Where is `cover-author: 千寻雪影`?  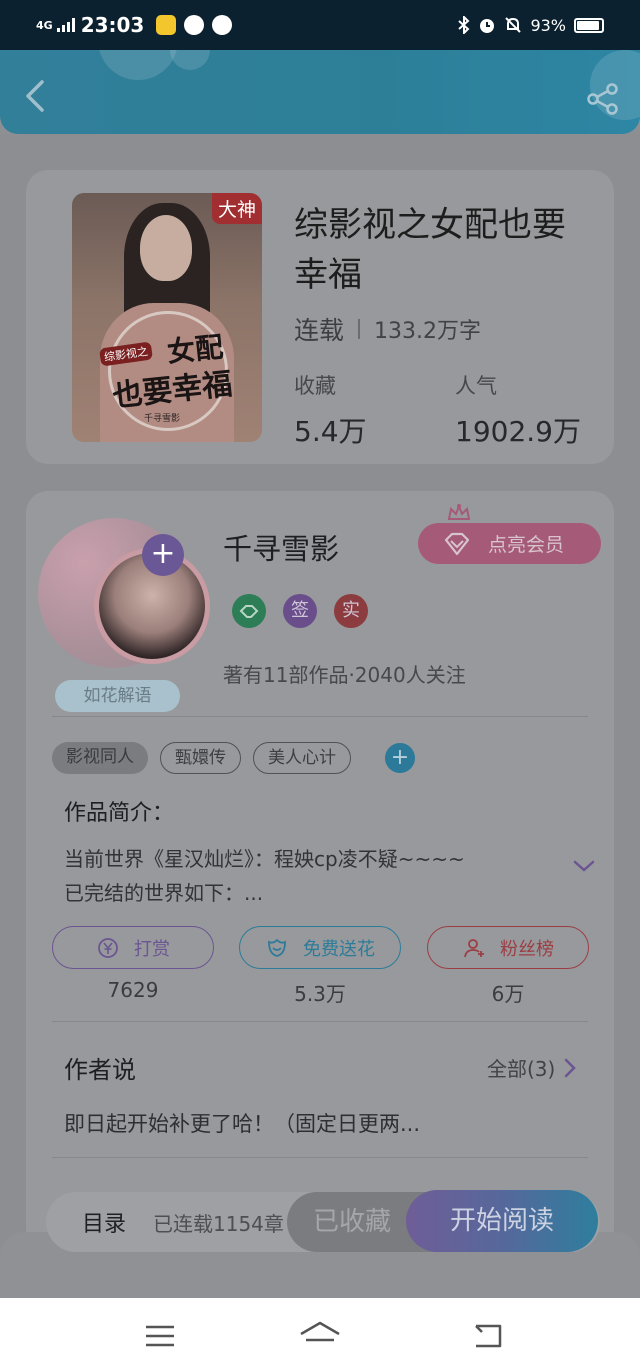
cover-author: 千寻雪影 is located at coordinates (162, 419).